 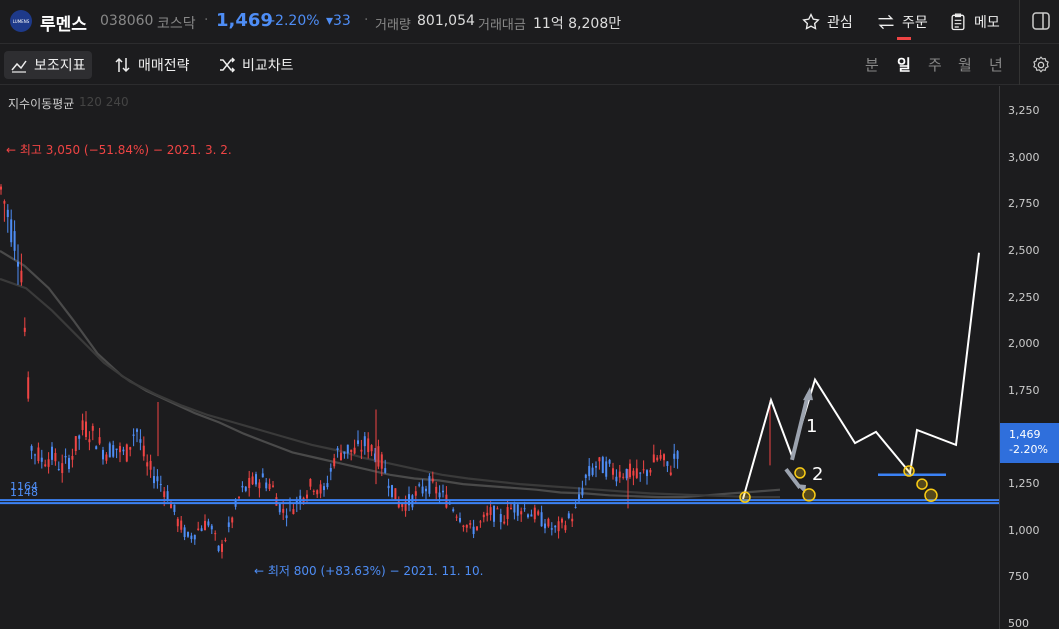 I want to click on memo-button: 메모, so click(x=974, y=22).